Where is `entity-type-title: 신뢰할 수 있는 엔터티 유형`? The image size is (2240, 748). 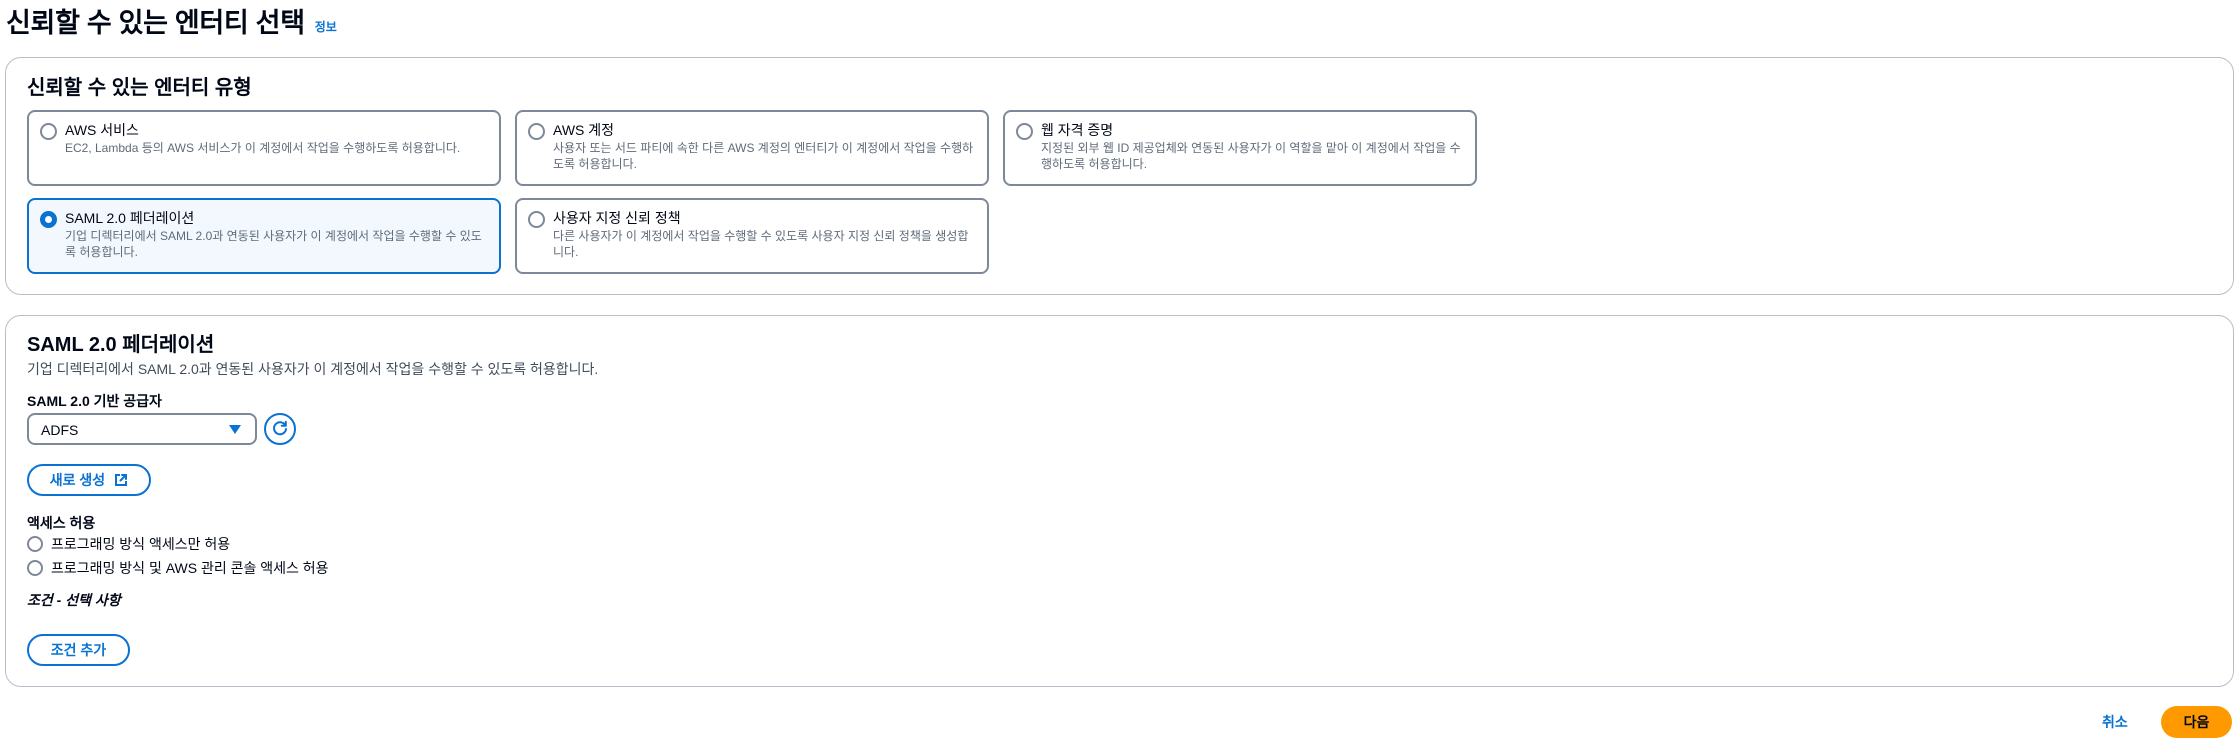
entity-type-title: 신뢰할 수 있는 엔터티 유형 is located at coordinates (139, 88).